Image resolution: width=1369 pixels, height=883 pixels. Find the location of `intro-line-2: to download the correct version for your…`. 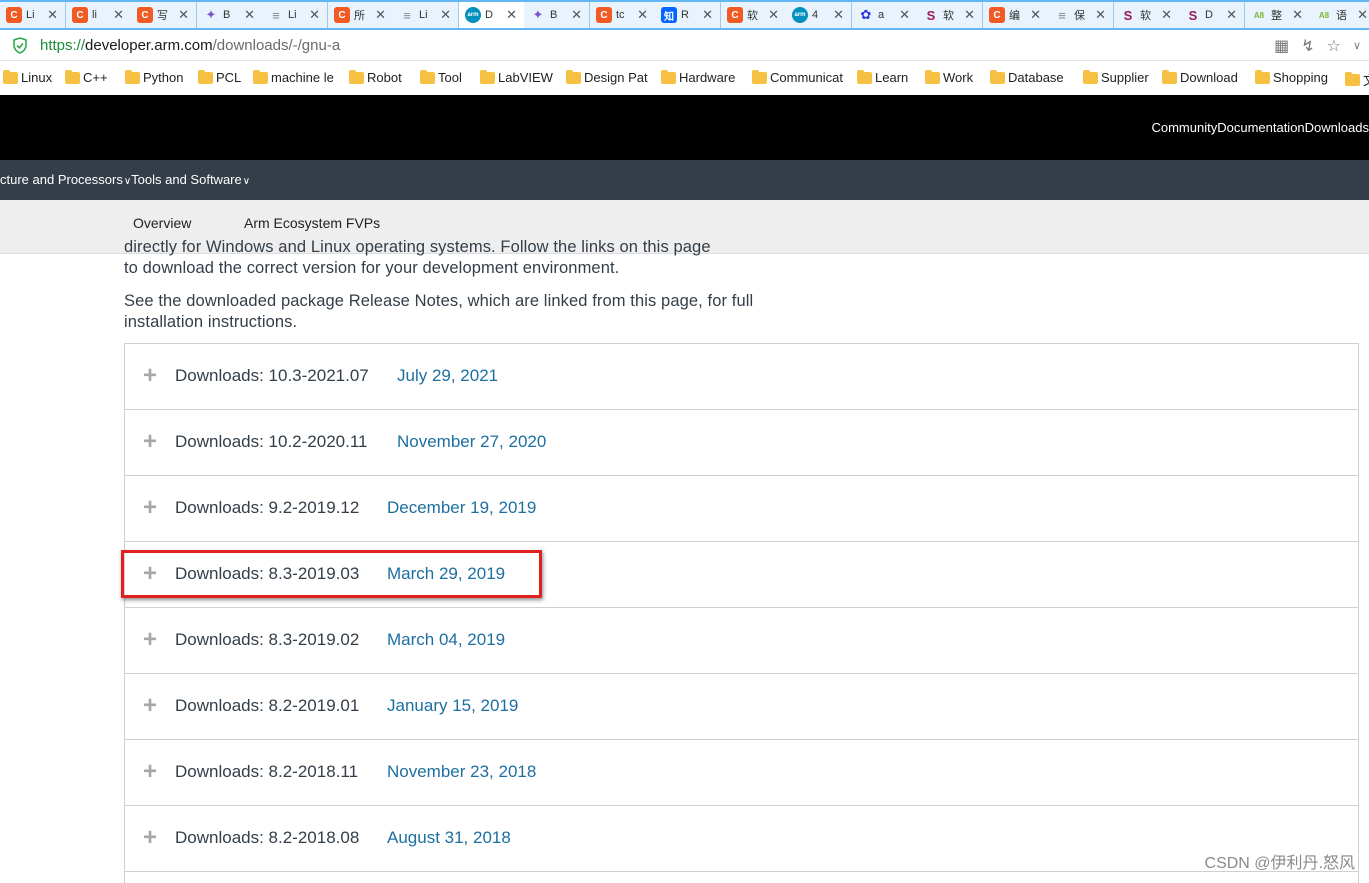

intro-line-2: to download the correct version for your… is located at coordinates (372, 268).